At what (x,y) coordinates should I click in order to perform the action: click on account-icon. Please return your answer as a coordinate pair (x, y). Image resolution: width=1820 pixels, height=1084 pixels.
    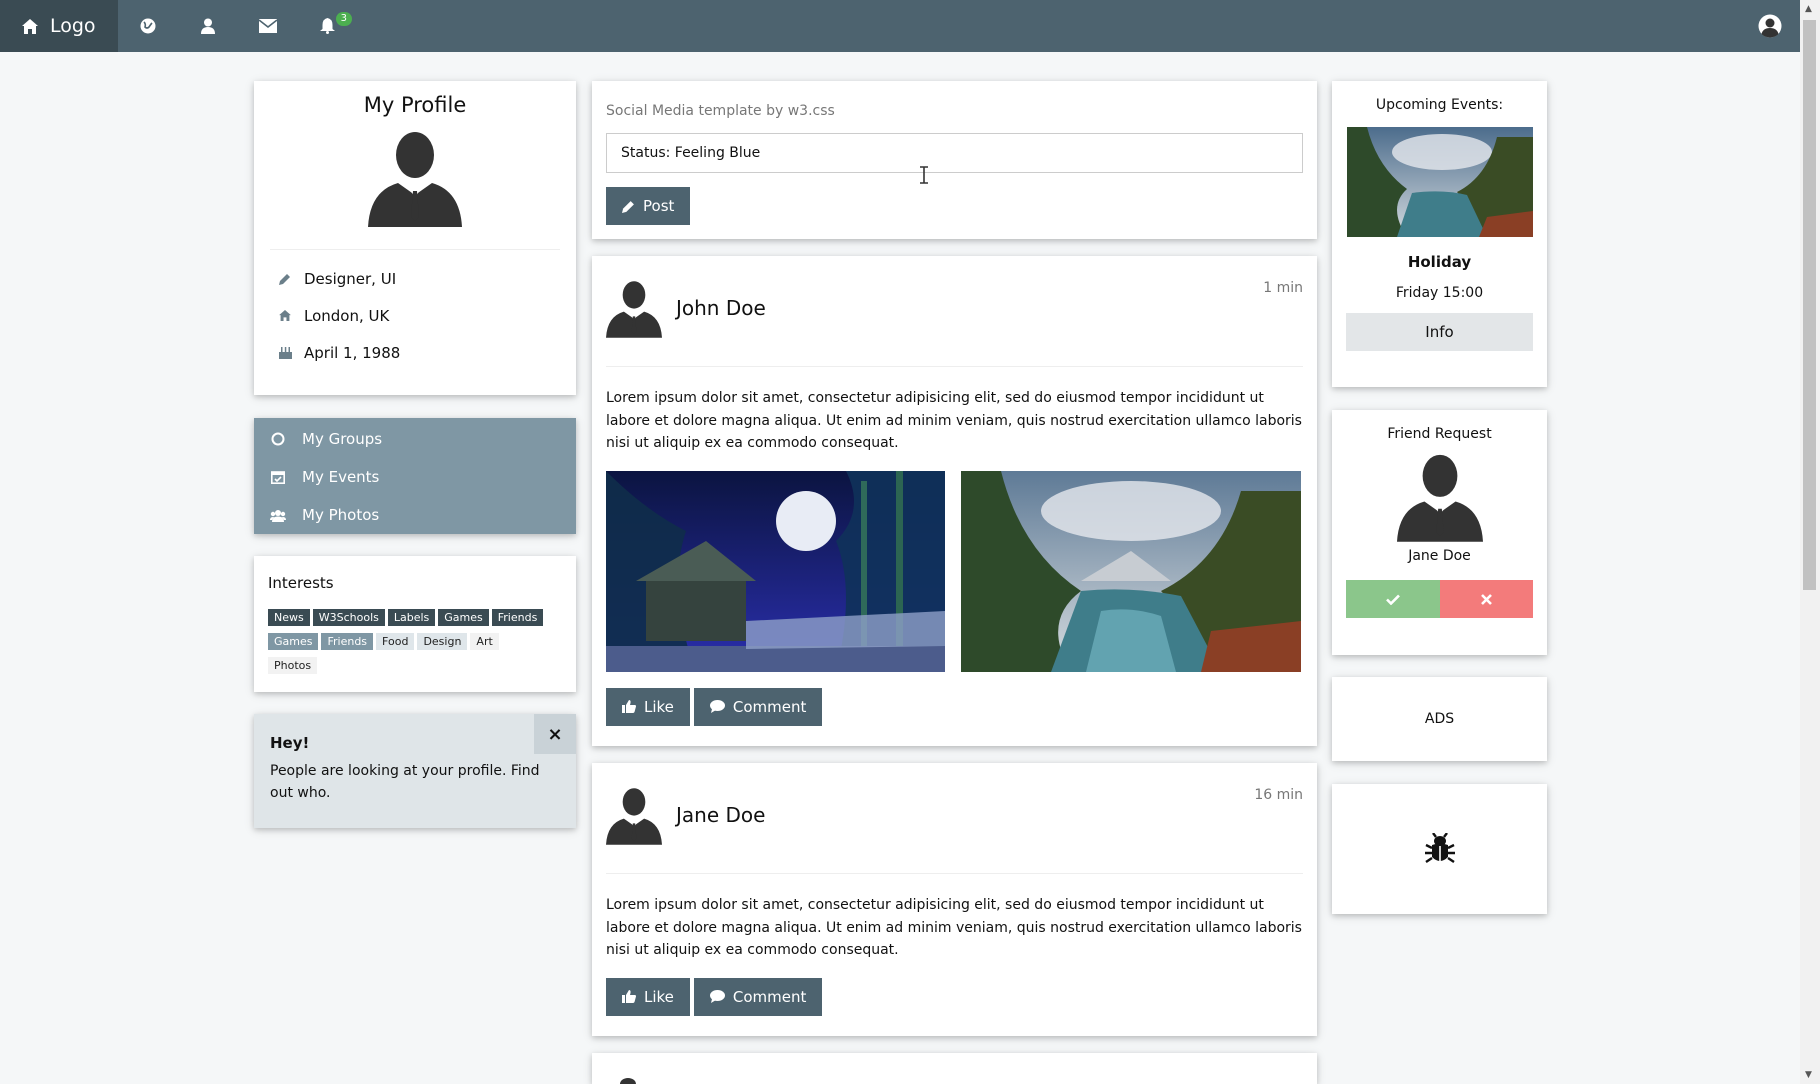
    Looking at the image, I should click on (1770, 26).